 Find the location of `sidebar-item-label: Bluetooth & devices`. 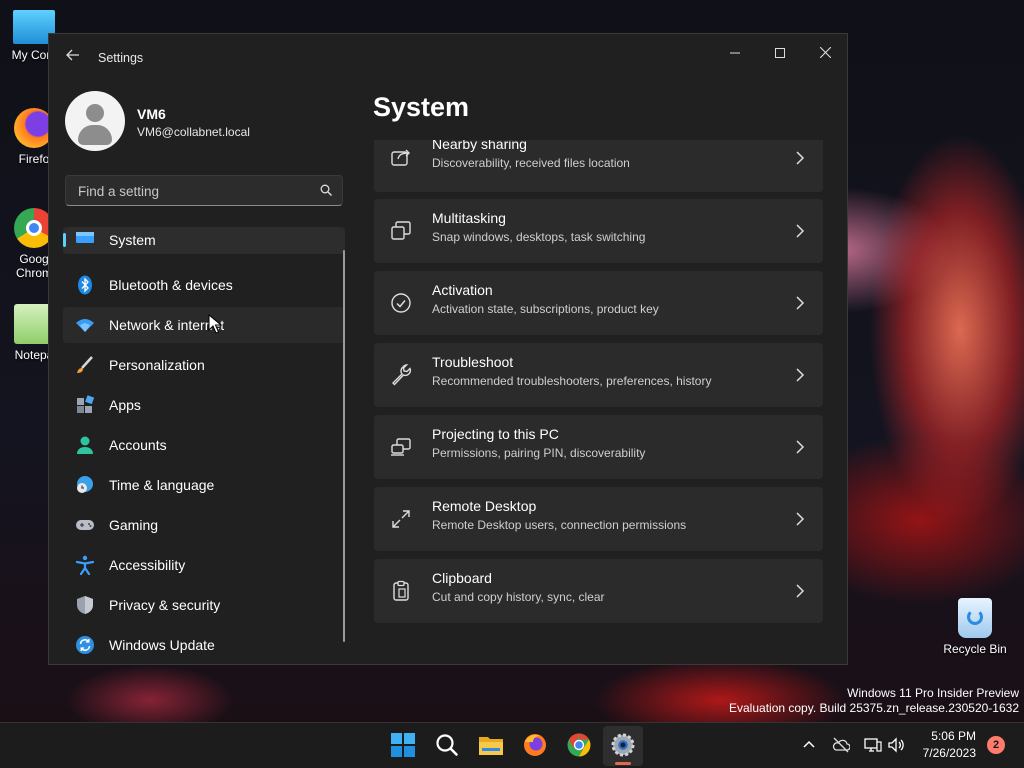

sidebar-item-label: Bluetooth & devices is located at coordinates (171, 285).